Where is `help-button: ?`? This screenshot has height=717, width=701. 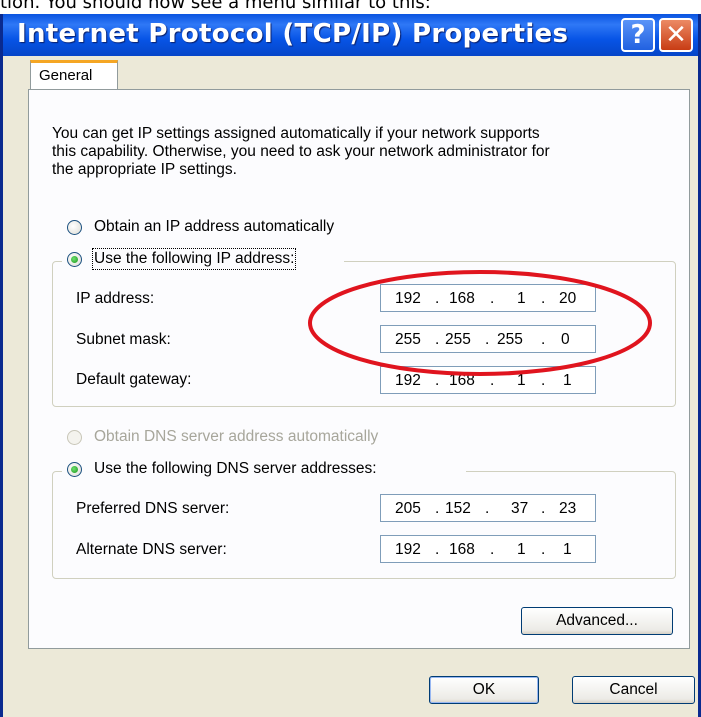
help-button: ? is located at coordinates (638, 35).